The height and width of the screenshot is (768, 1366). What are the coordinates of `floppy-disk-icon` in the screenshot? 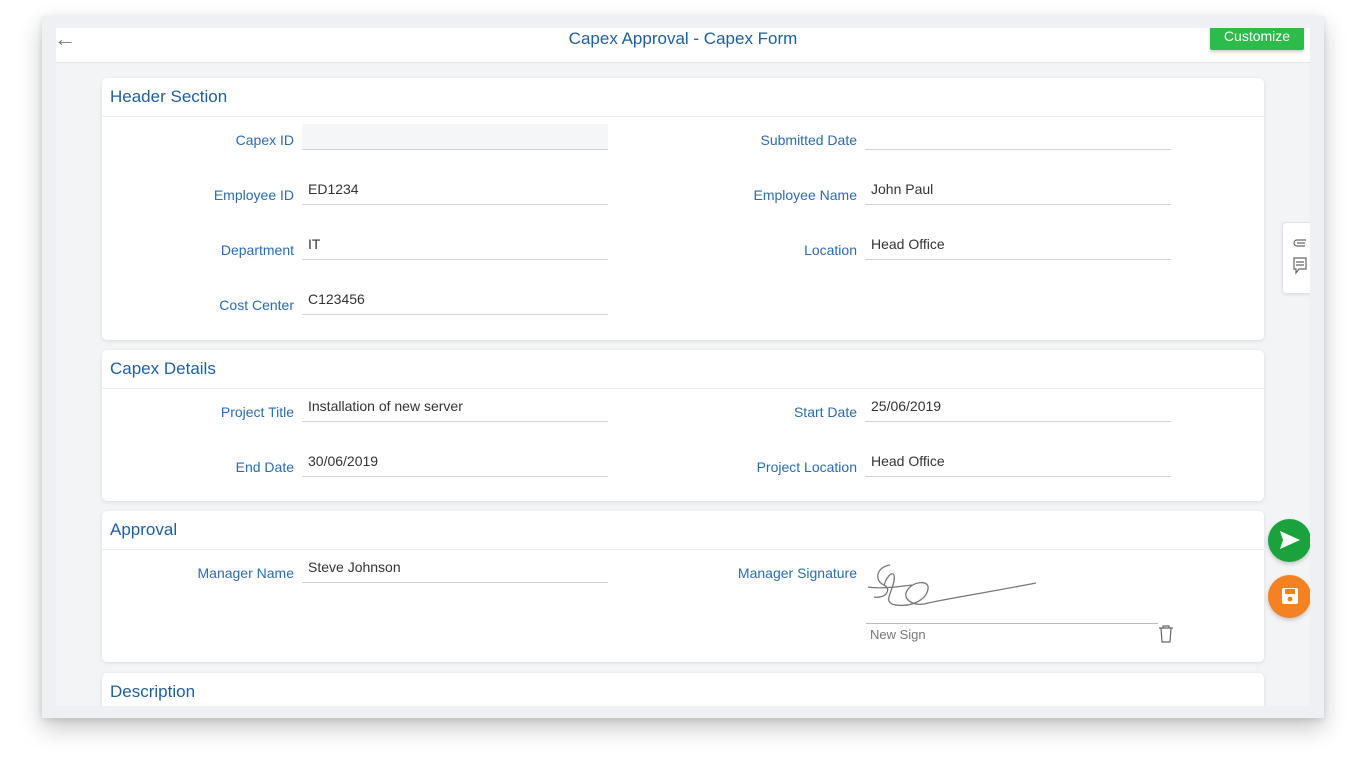 It's located at (1289, 596).